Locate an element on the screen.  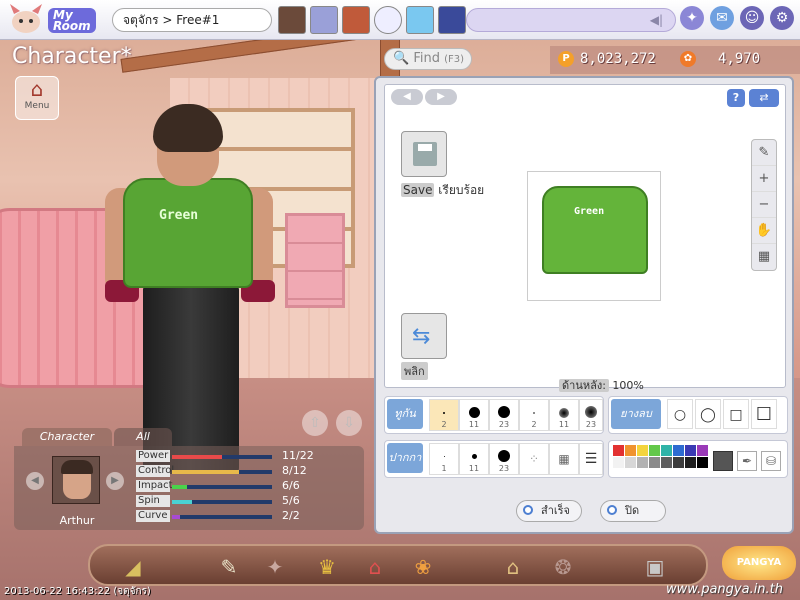
large-square-shape: ☐ is located at coordinates (764, 414).